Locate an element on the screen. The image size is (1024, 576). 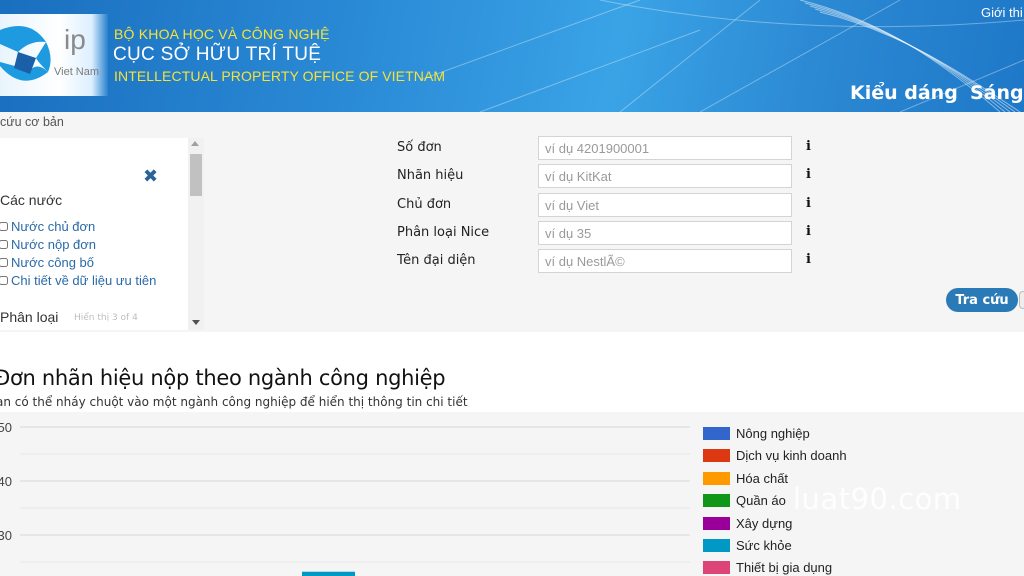
y-tick-label: 40 is located at coordinates (6, 481).